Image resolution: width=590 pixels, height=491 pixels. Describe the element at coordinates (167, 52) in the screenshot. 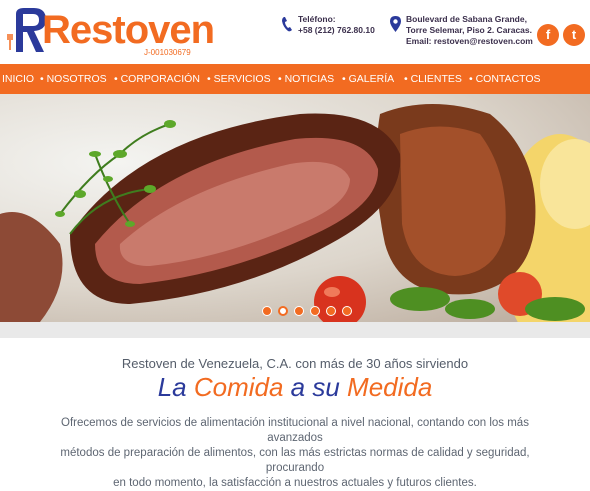

I see `logo-rif: J-001030679` at that location.